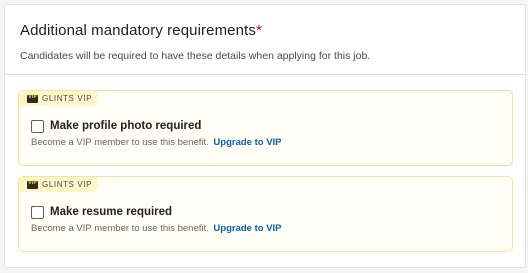 Image resolution: width=528 pixels, height=273 pixels. I want to click on resume-checkbox, so click(37, 212).